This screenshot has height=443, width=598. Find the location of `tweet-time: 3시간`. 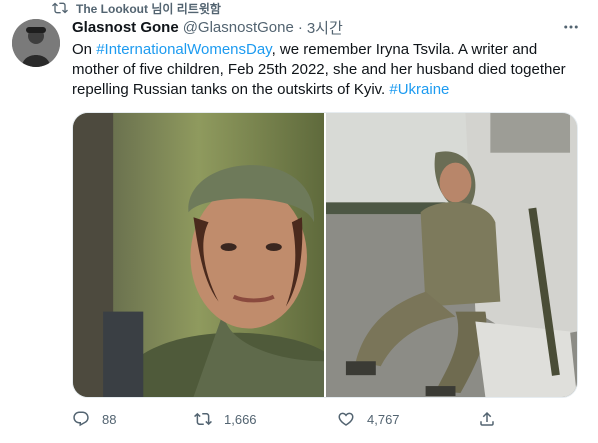

tweet-time: 3시간 is located at coordinates (325, 27).